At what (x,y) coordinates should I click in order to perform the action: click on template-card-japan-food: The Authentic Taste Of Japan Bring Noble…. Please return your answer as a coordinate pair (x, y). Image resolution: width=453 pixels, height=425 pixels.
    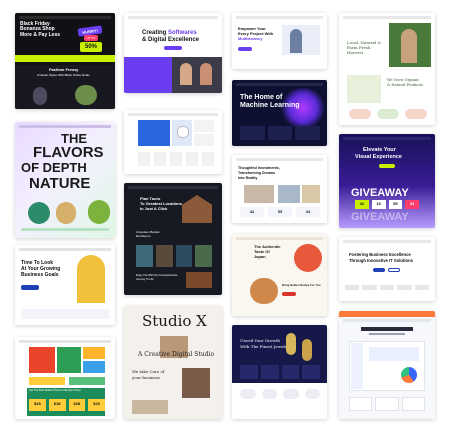
    Looking at the image, I should click on (279, 275).